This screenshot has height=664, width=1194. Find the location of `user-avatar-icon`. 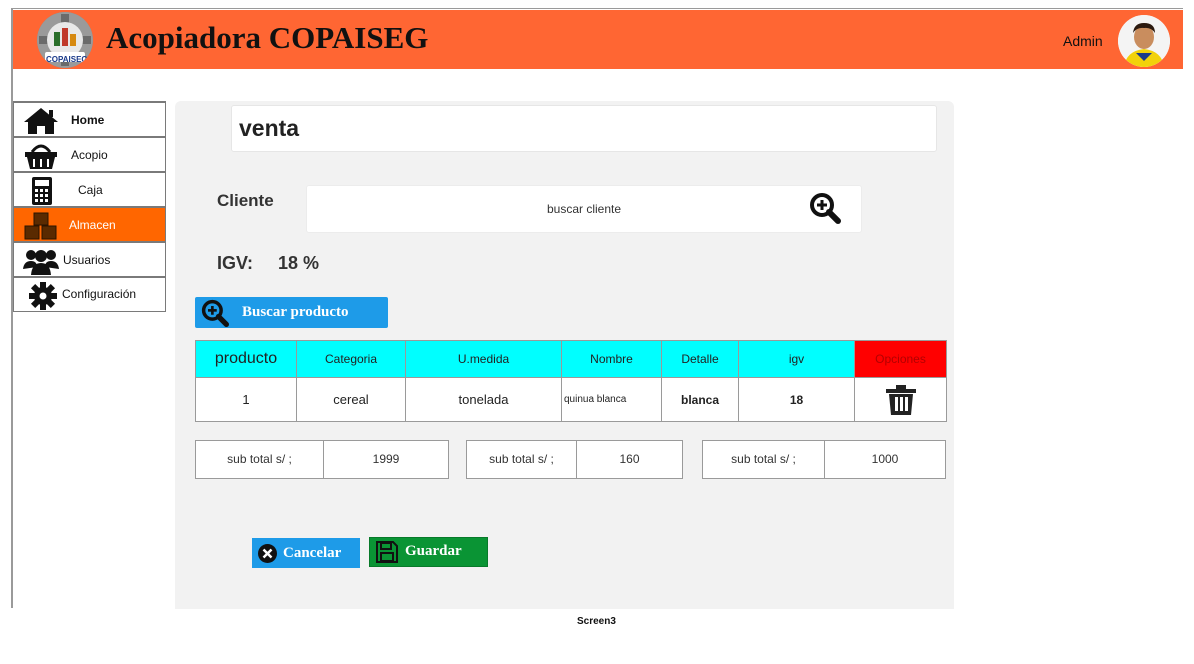

user-avatar-icon is located at coordinates (1144, 41).